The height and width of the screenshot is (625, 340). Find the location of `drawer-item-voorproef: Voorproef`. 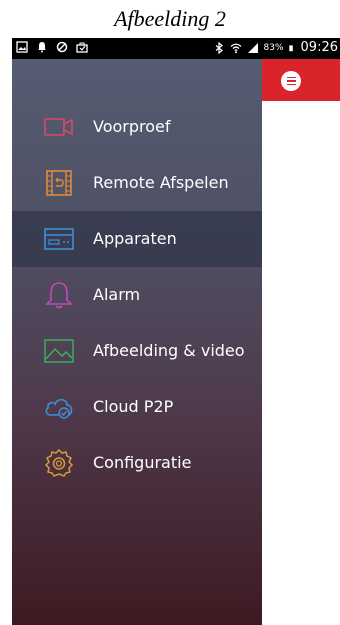

drawer-item-voorproef: Voorproef is located at coordinates (137, 127).